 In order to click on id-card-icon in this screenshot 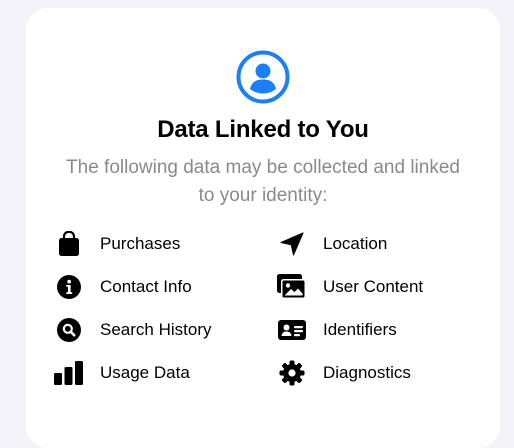, I will do `click(292, 330)`.